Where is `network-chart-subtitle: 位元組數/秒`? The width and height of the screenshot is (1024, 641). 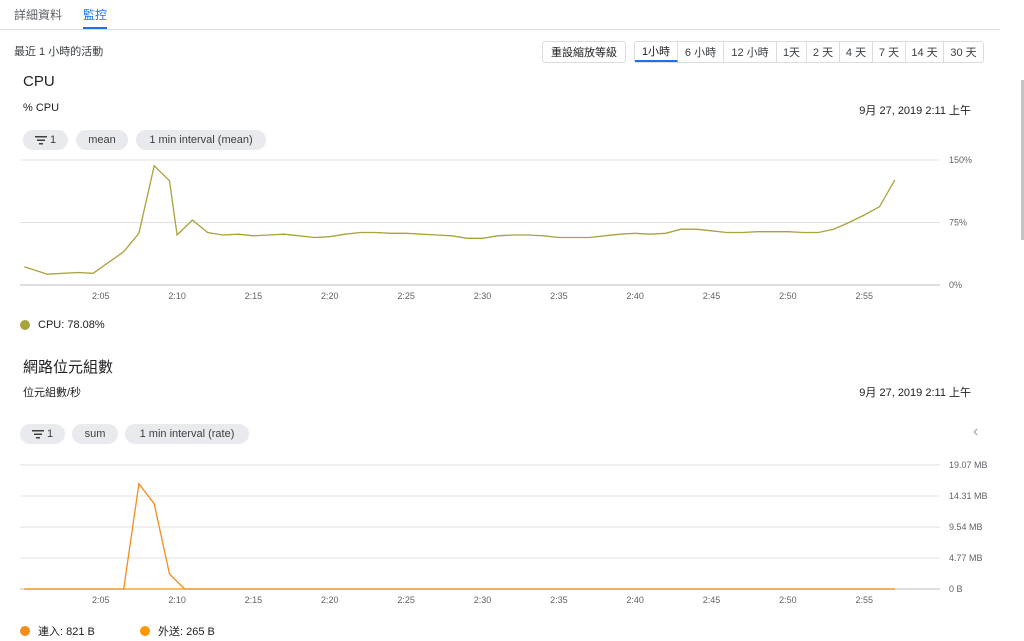
network-chart-subtitle: 位元組數/秒 is located at coordinates (52, 393).